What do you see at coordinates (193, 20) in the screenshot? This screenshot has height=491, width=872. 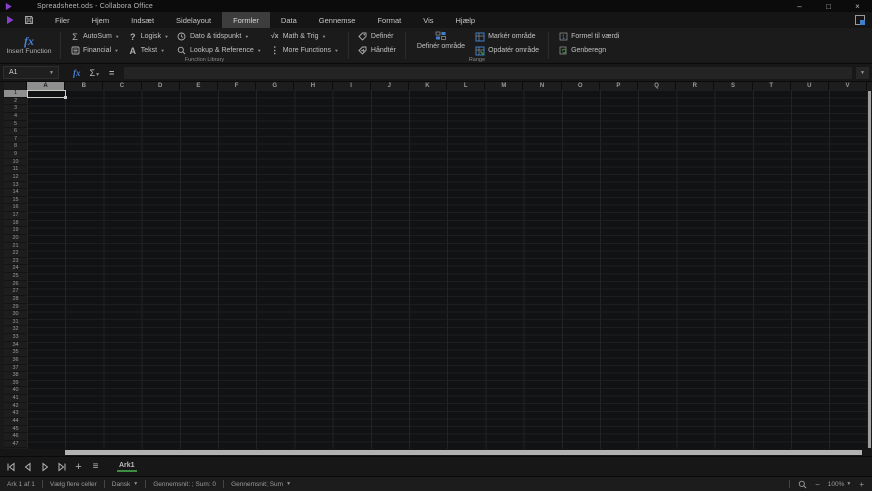 I see `menu-item-sidelayout: Sidelayout` at bounding box center [193, 20].